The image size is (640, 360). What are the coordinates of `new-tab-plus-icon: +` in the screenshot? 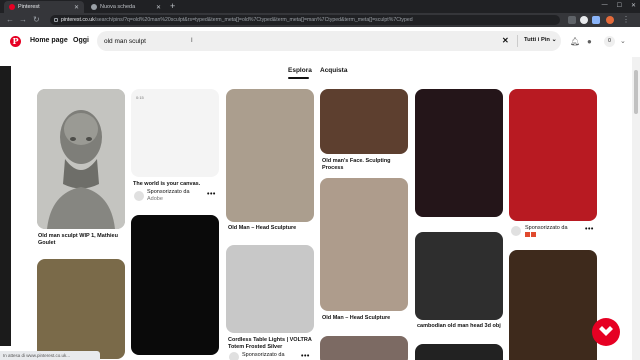 It's located at (172, 6).